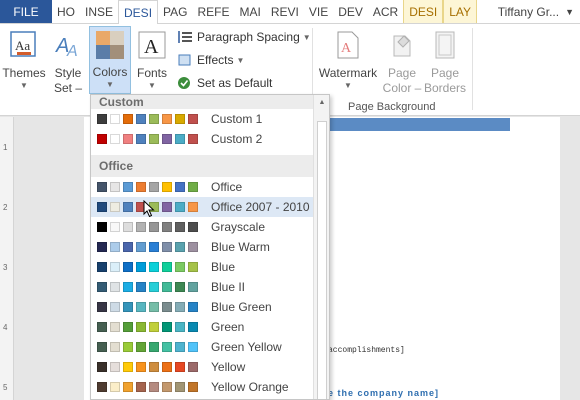  I want to click on page-color-label: Page, so click(402, 73).